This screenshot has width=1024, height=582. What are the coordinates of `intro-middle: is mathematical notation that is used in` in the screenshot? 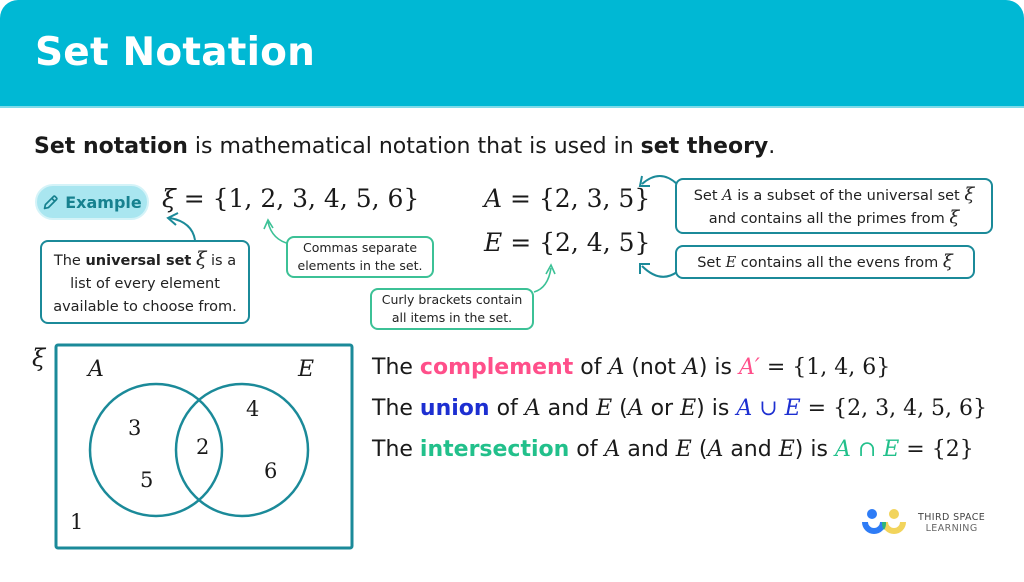 It's located at (414, 146).